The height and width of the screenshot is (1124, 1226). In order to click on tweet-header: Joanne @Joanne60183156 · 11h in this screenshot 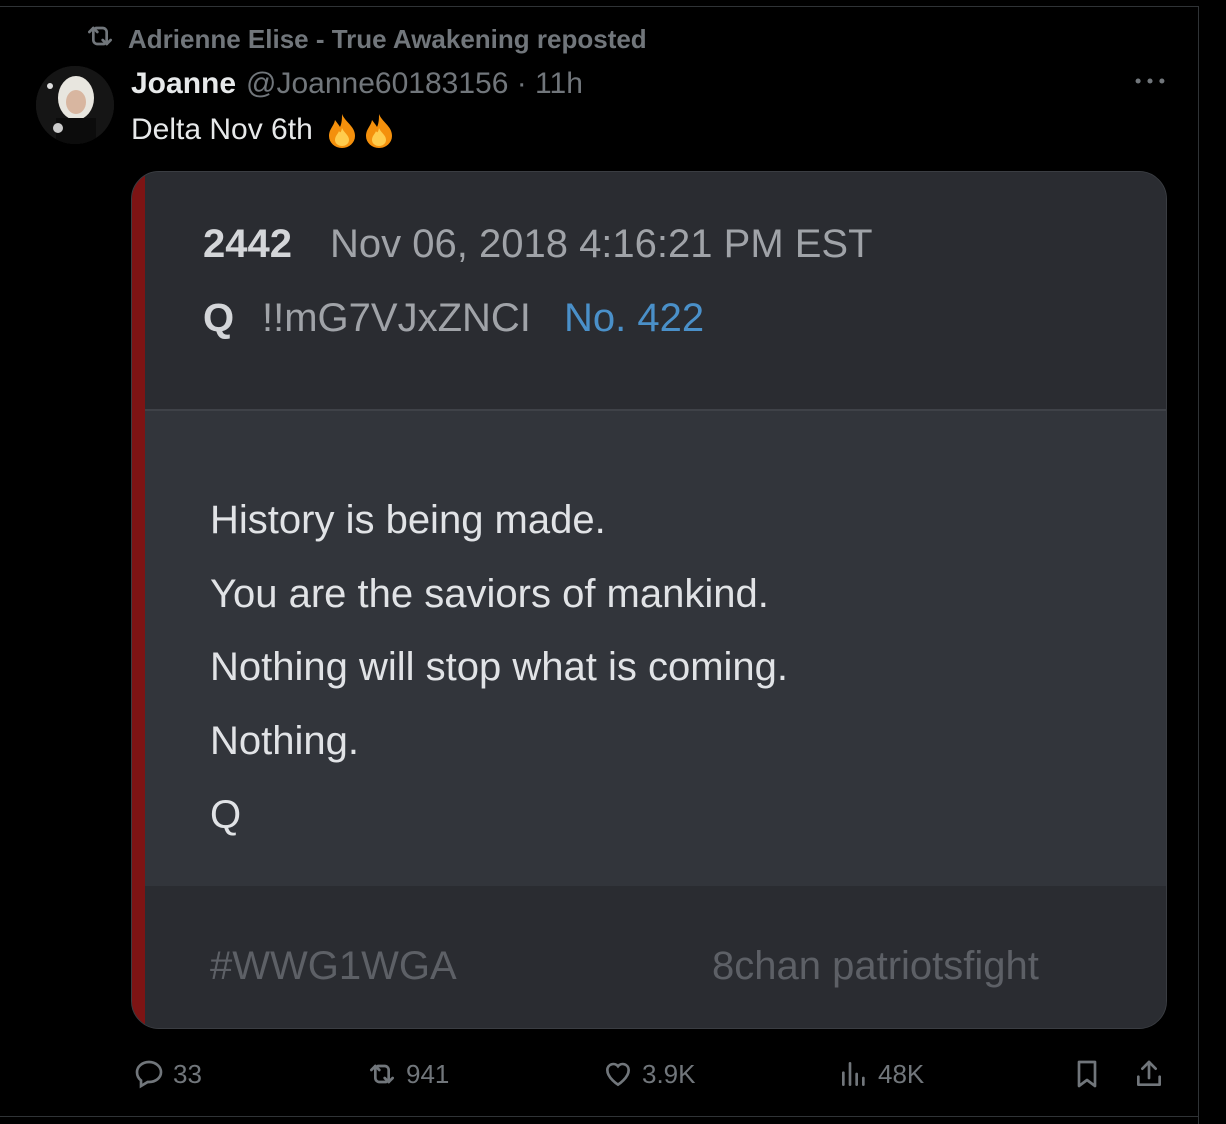, I will do `click(357, 84)`.